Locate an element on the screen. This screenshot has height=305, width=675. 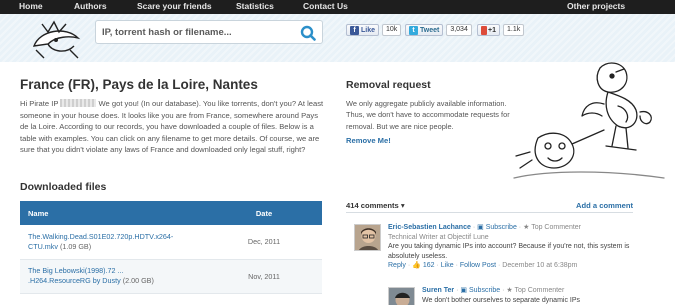
nav-home: Home is located at coordinates (31, 6).